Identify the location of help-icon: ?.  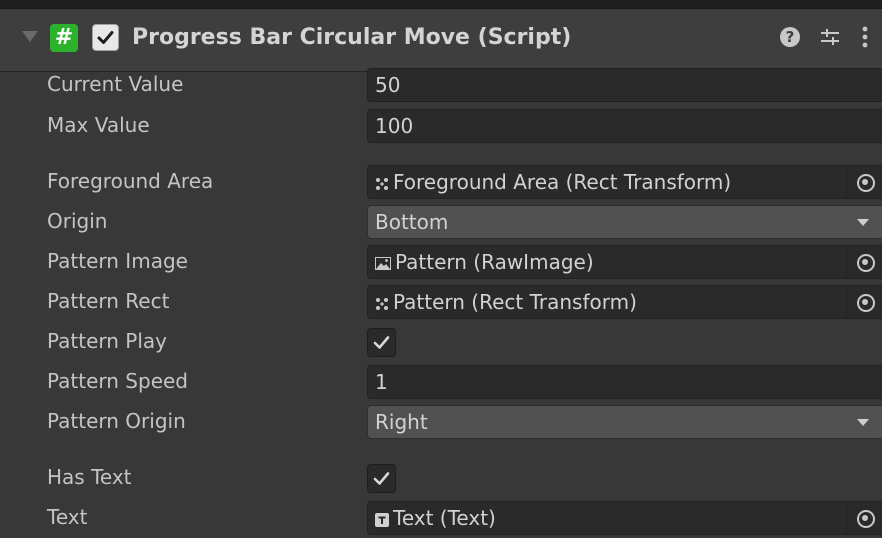
(790, 37).